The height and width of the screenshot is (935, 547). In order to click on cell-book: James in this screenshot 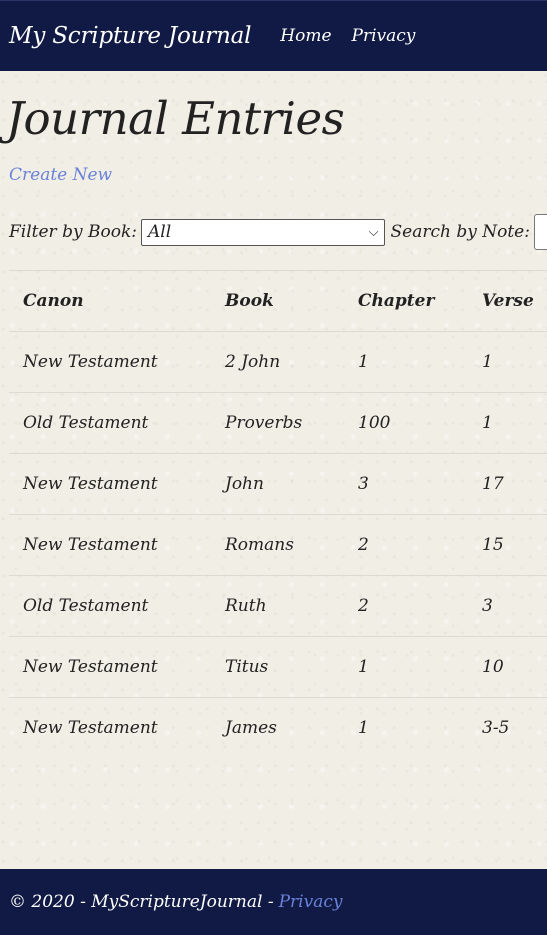, I will do `click(251, 728)`.